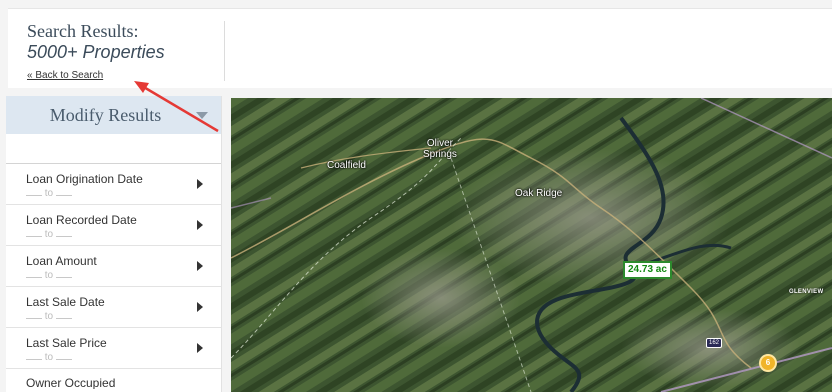 This screenshot has height=392, width=832. What do you see at coordinates (81, 220) in the screenshot?
I see `filter-label: Loan Recorded Date` at bounding box center [81, 220].